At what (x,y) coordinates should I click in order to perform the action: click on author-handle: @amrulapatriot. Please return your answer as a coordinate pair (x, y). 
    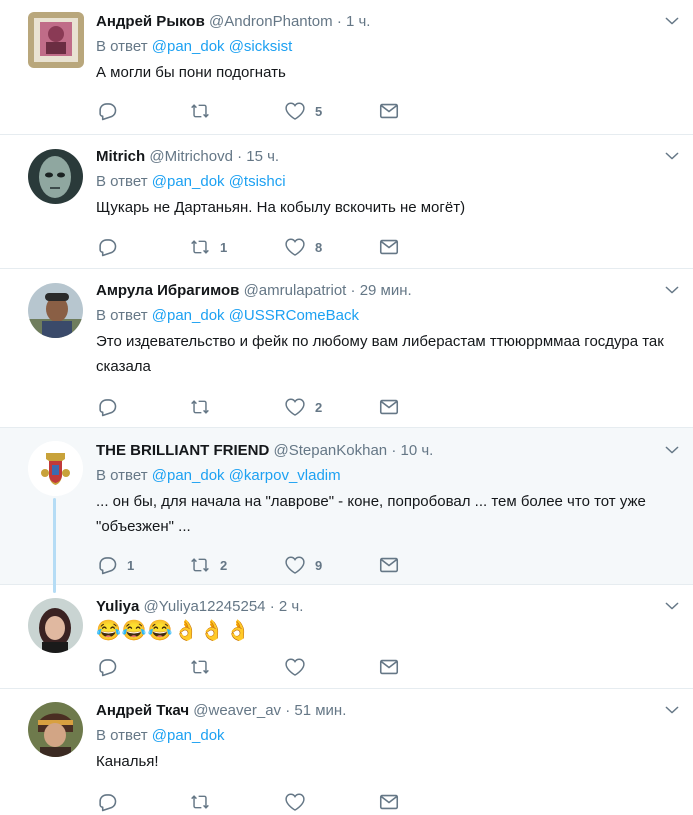
    Looking at the image, I should click on (295, 290).